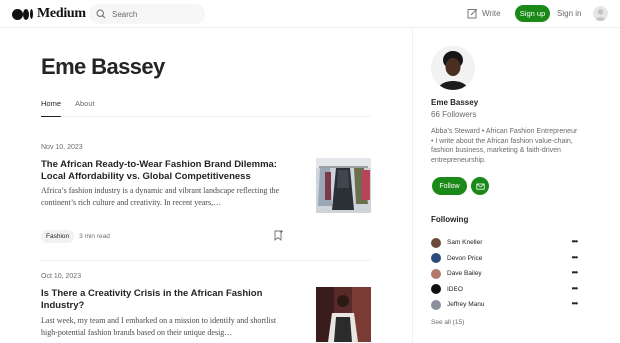 This screenshot has height=343, width=620. What do you see at coordinates (464, 258) in the screenshot?
I see `following-name: Devon Price` at bounding box center [464, 258].